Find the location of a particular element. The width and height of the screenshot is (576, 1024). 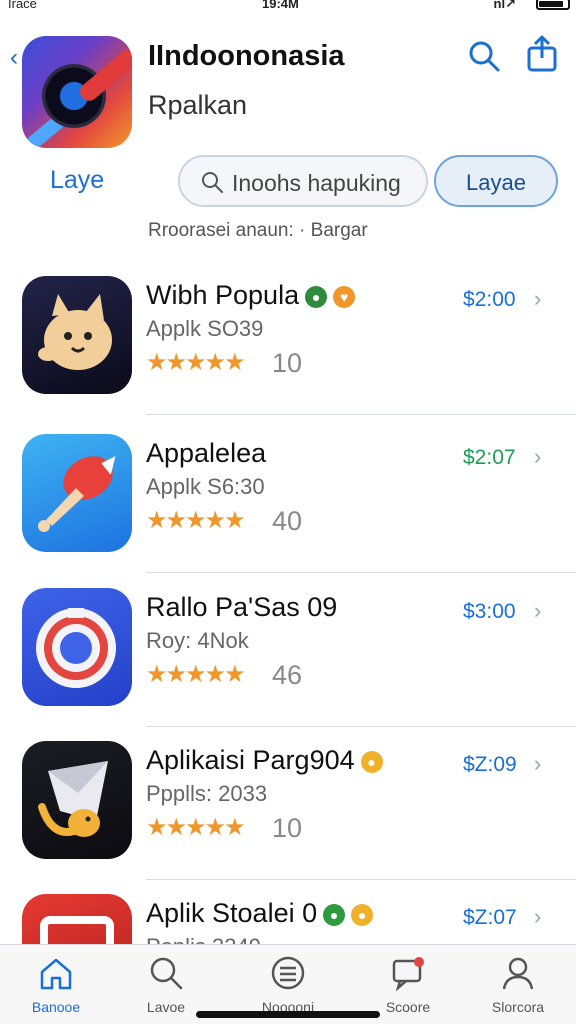

app-name: Wibh Popula ● ♥ is located at coordinates (251, 295).